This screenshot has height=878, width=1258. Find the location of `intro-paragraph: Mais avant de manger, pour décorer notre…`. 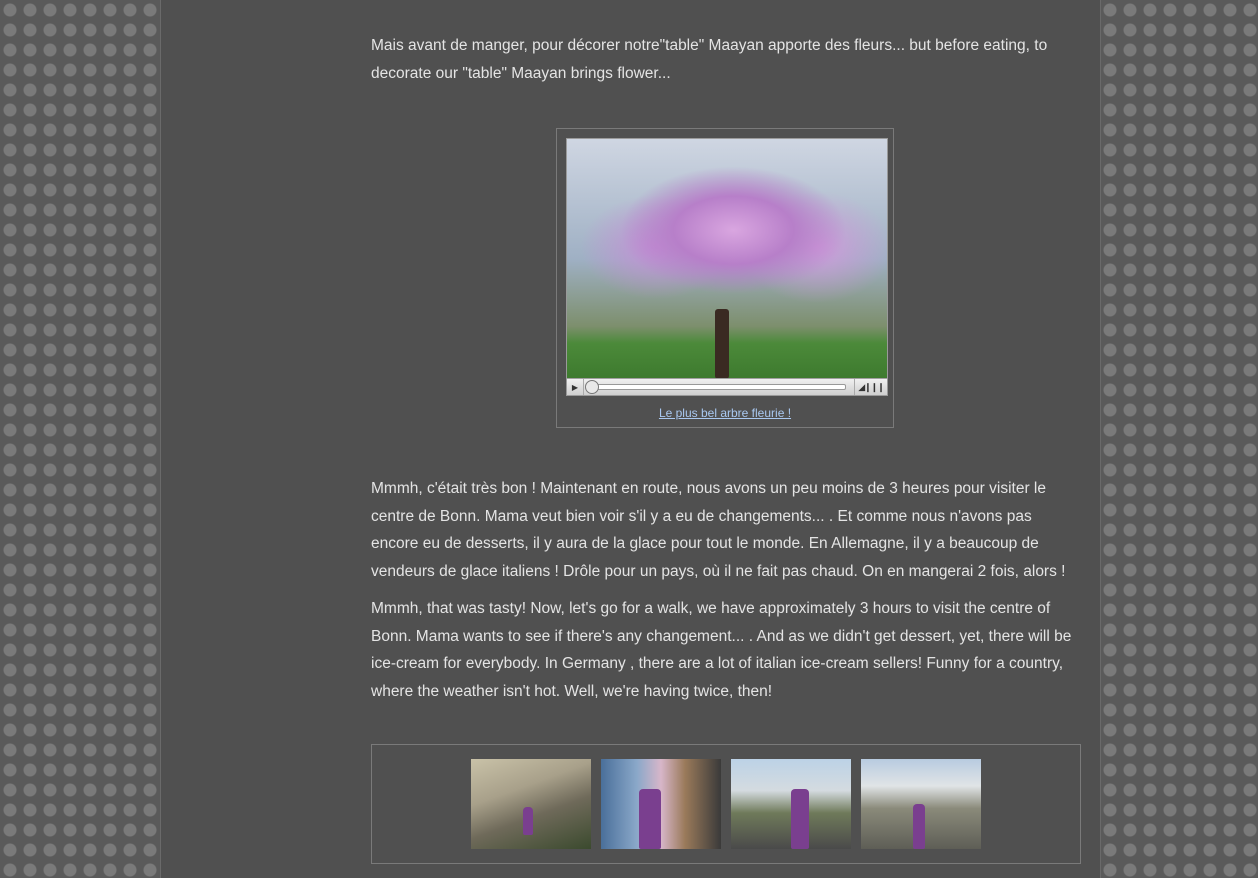

intro-paragraph: Mais avant de manger, pour décorer notre… is located at coordinates (709, 59).